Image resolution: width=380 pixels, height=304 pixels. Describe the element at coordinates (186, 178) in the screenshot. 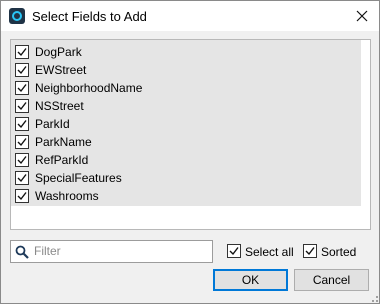

I see `field-item: SpecialFeatures` at that location.